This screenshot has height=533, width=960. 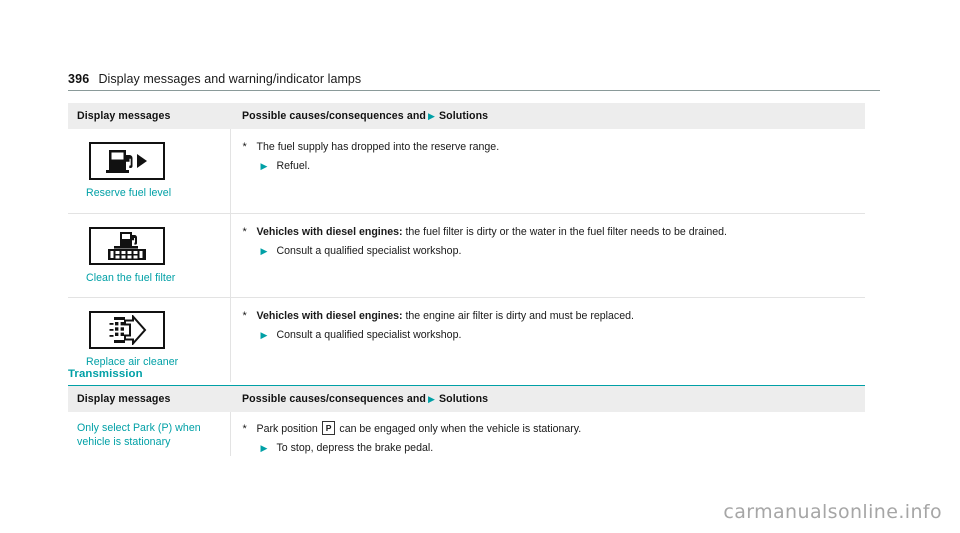 I want to click on cell-display-message: Clean the fuel filter, so click(x=149, y=255).